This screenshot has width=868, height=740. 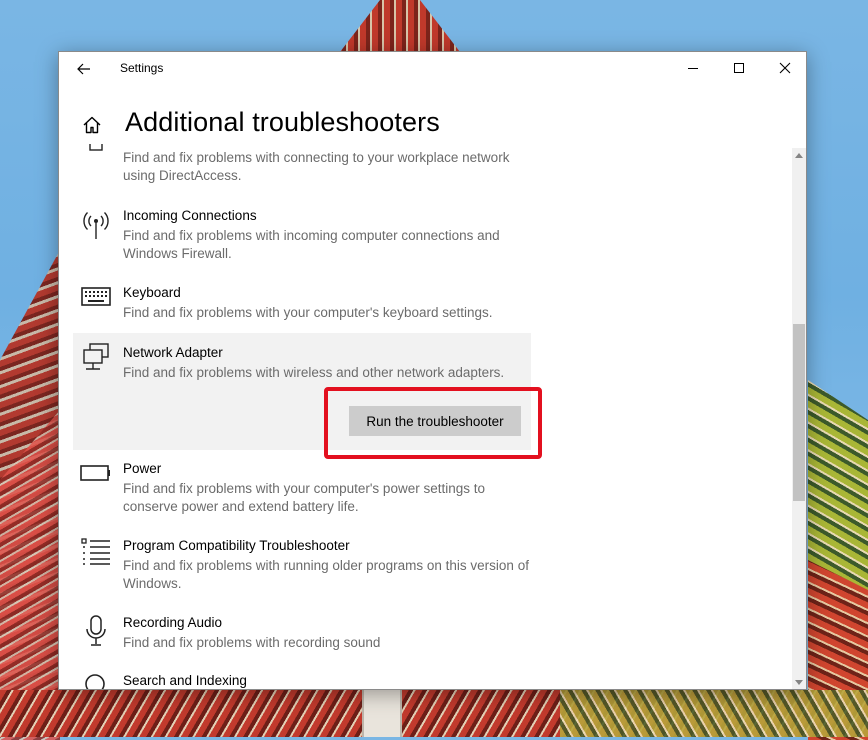 What do you see at coordinates (96, 632) in the screenshot?
I see `microphone-icon` at bounding box center [96, 632].